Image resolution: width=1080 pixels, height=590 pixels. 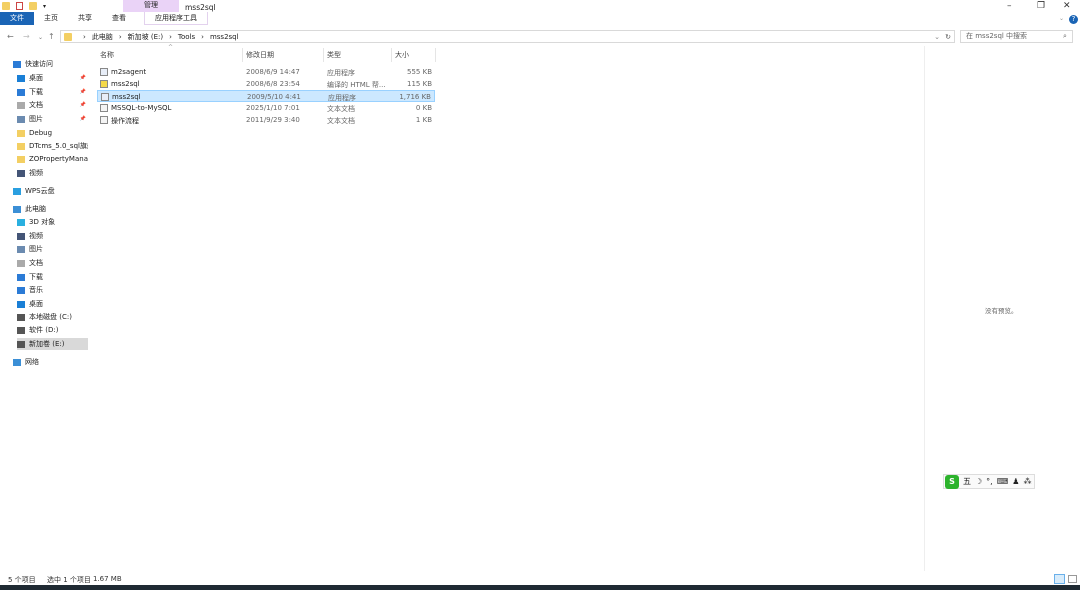 I want to click on column-header-name: 名称, so click(x=107, y=56).